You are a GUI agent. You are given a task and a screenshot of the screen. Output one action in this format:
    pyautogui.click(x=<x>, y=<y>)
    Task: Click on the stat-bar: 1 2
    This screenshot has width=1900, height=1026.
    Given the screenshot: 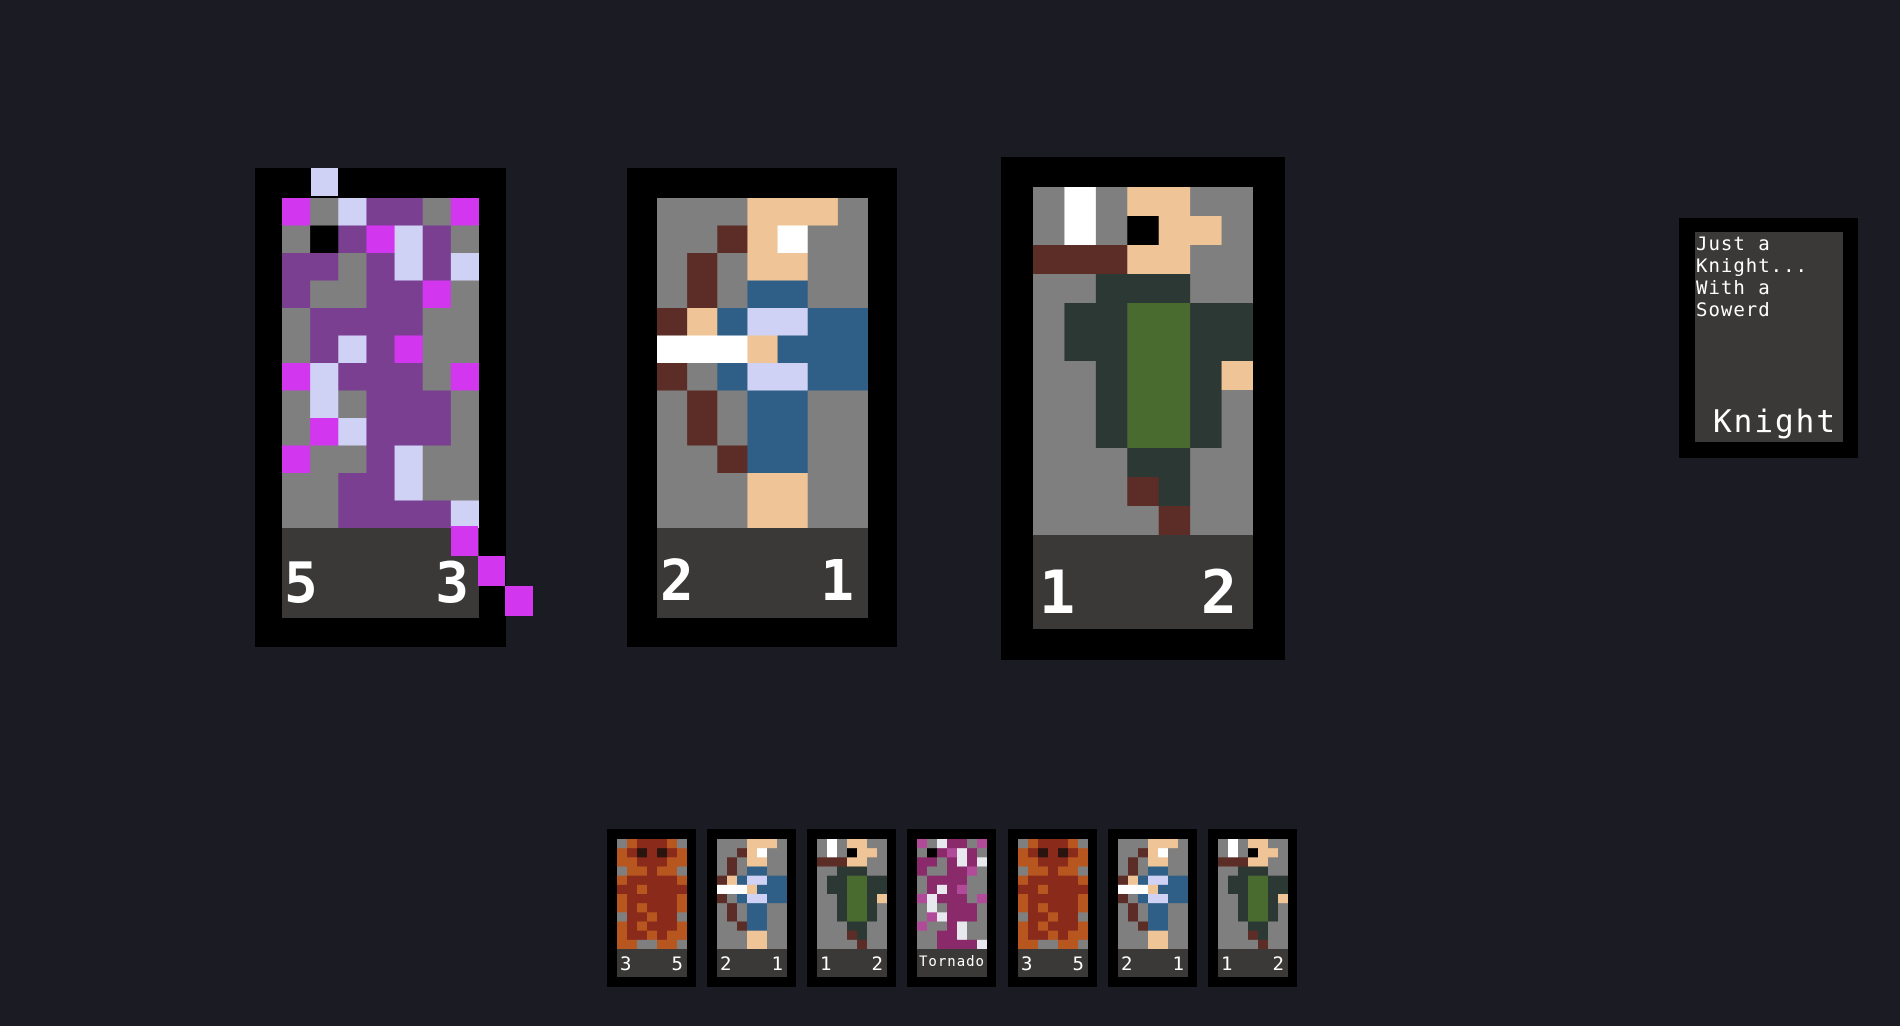 What is the action you would take?
    pyautogui.click(x=1143, y=582)
    